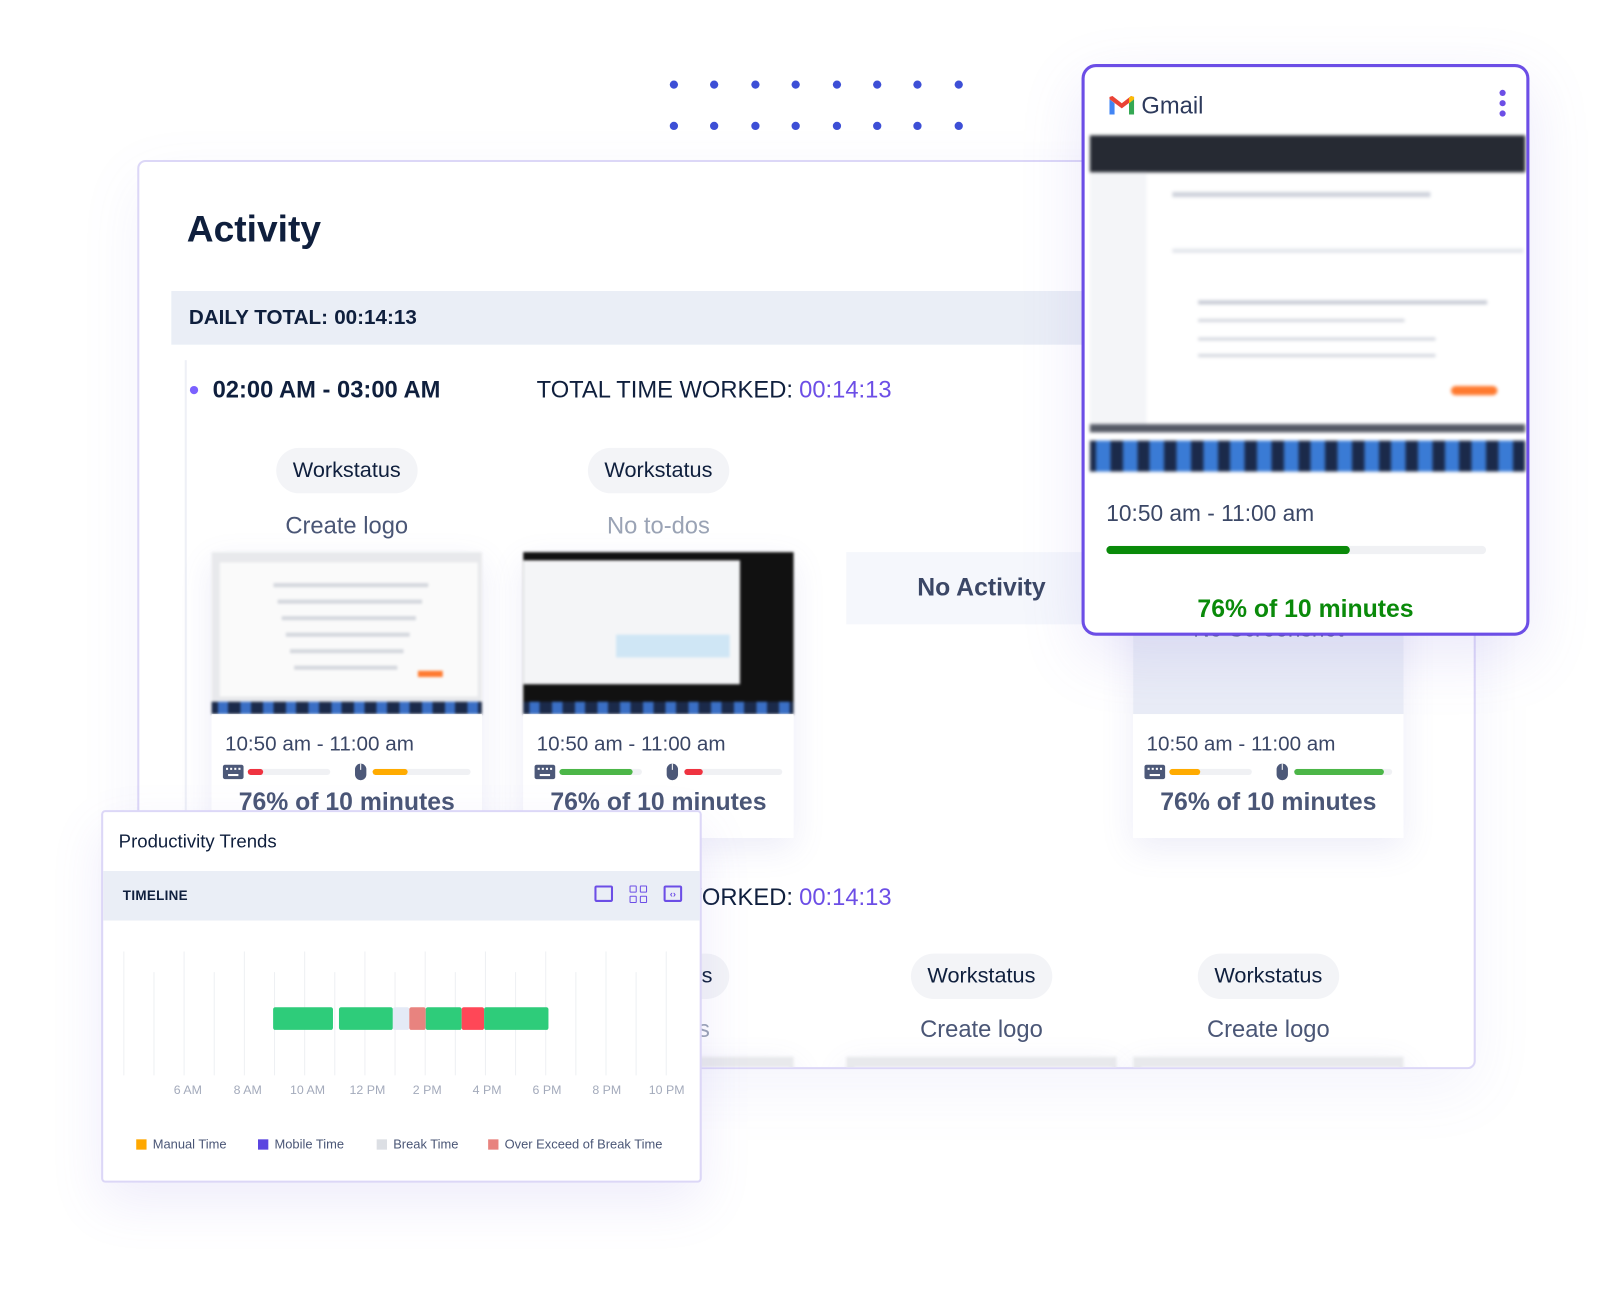 The width and height of the screenshot is (1610, 1290). What do you see at coordinates (1122, 105) in the screenshot?
I see `gmail-logo-icon` at bounding box center [1122, 105].